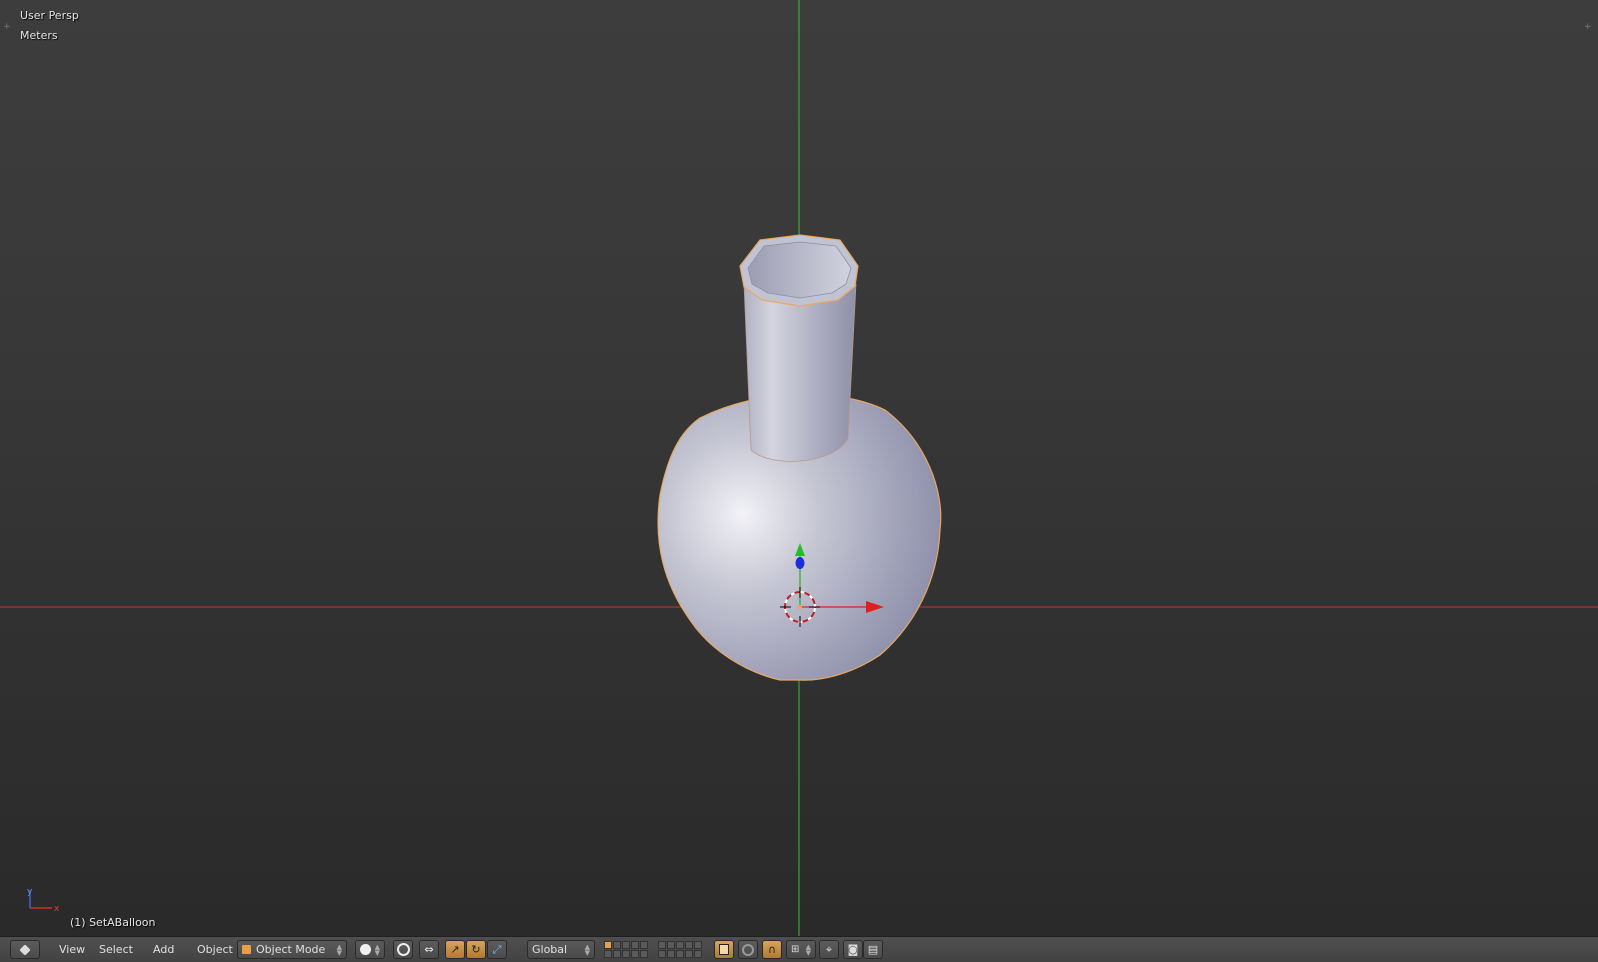 The width and height of the screenshot is (1598, 962). Describe the element at coordinates (680, 954) in the screenshot. I see `layer-18-button` at that location.